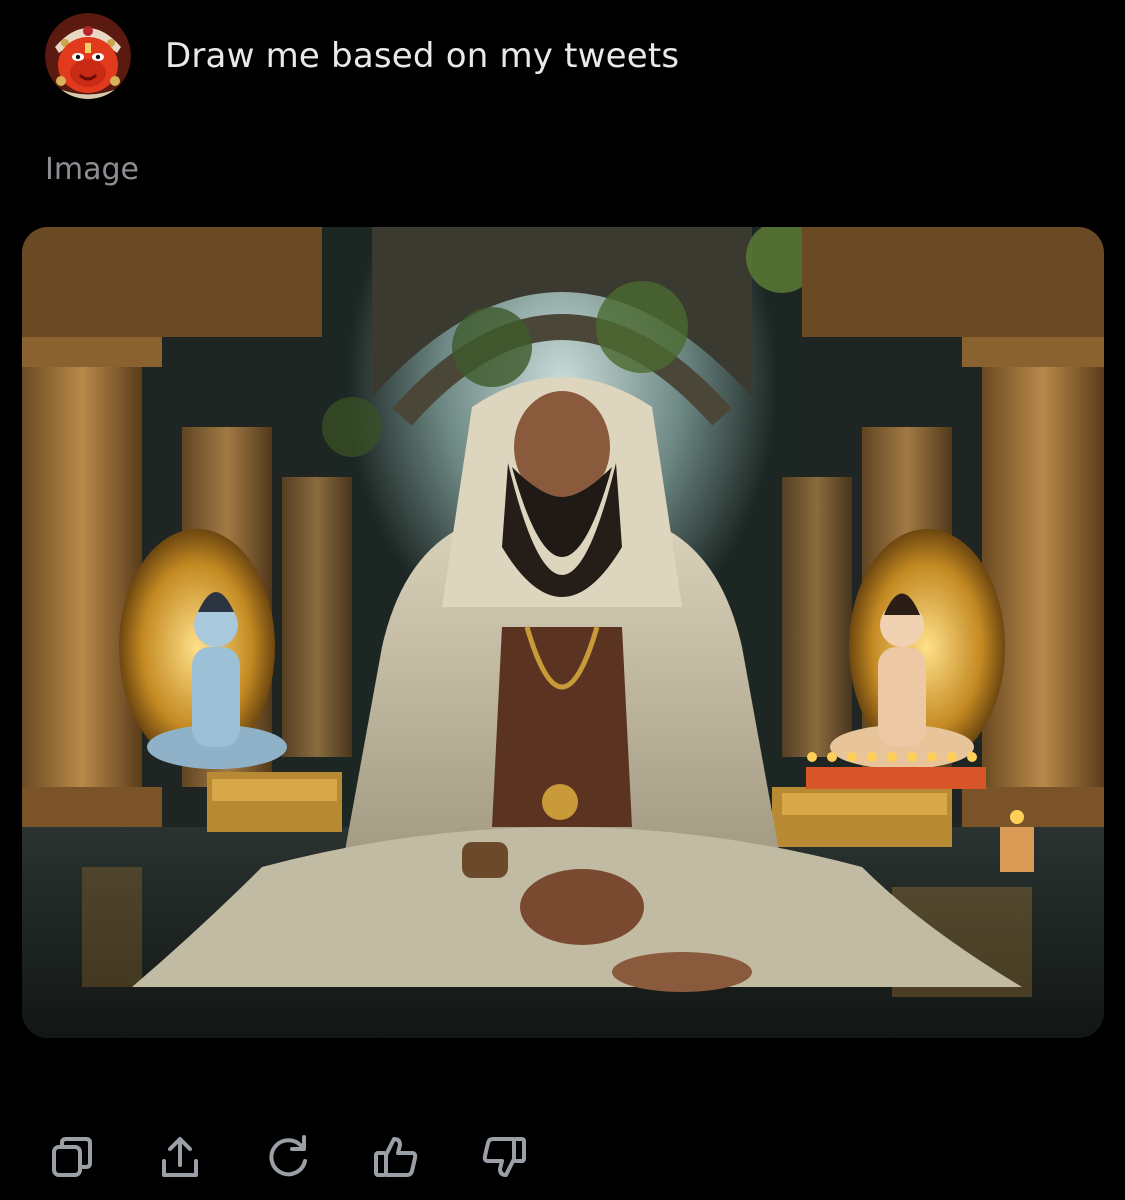  I want to click on thumbs-up-icon, so click(396, 1157).